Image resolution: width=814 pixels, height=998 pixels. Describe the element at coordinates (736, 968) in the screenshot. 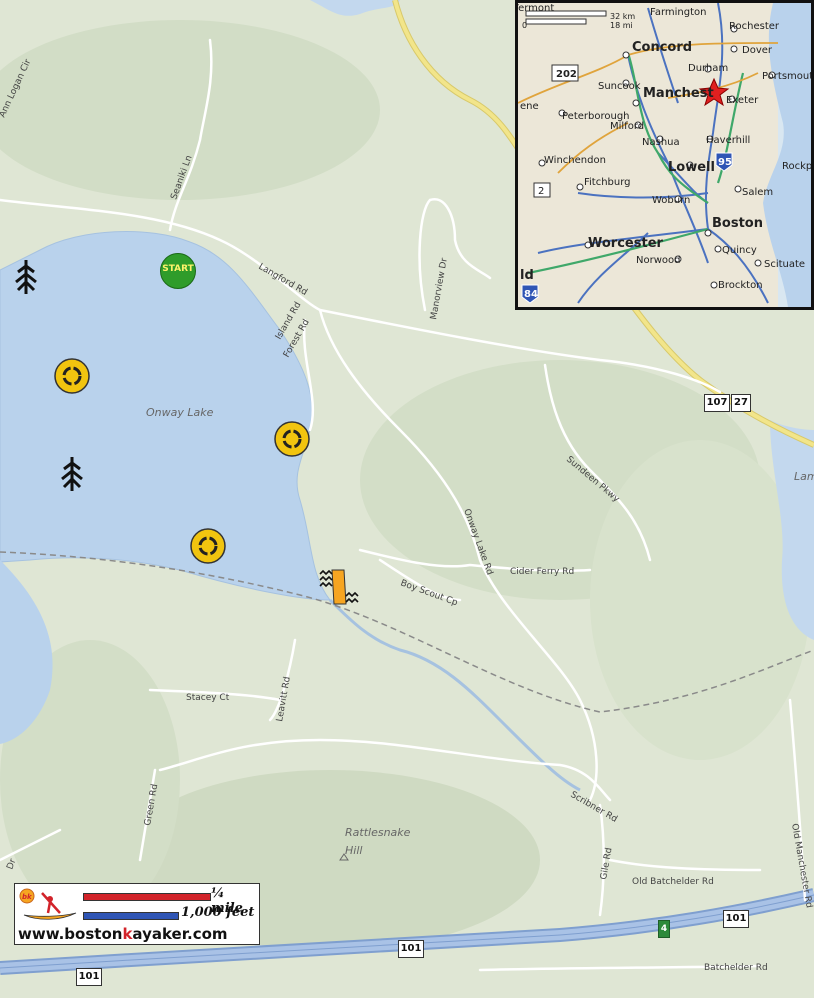

I see `road-label-batchelder: Batchelder Rd` at that location.